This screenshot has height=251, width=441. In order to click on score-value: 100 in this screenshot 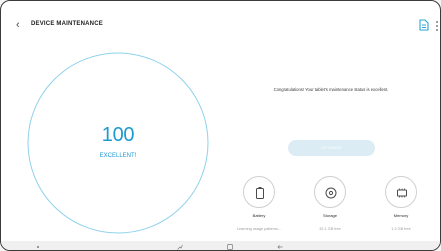, I will do `click(118, 135)`.